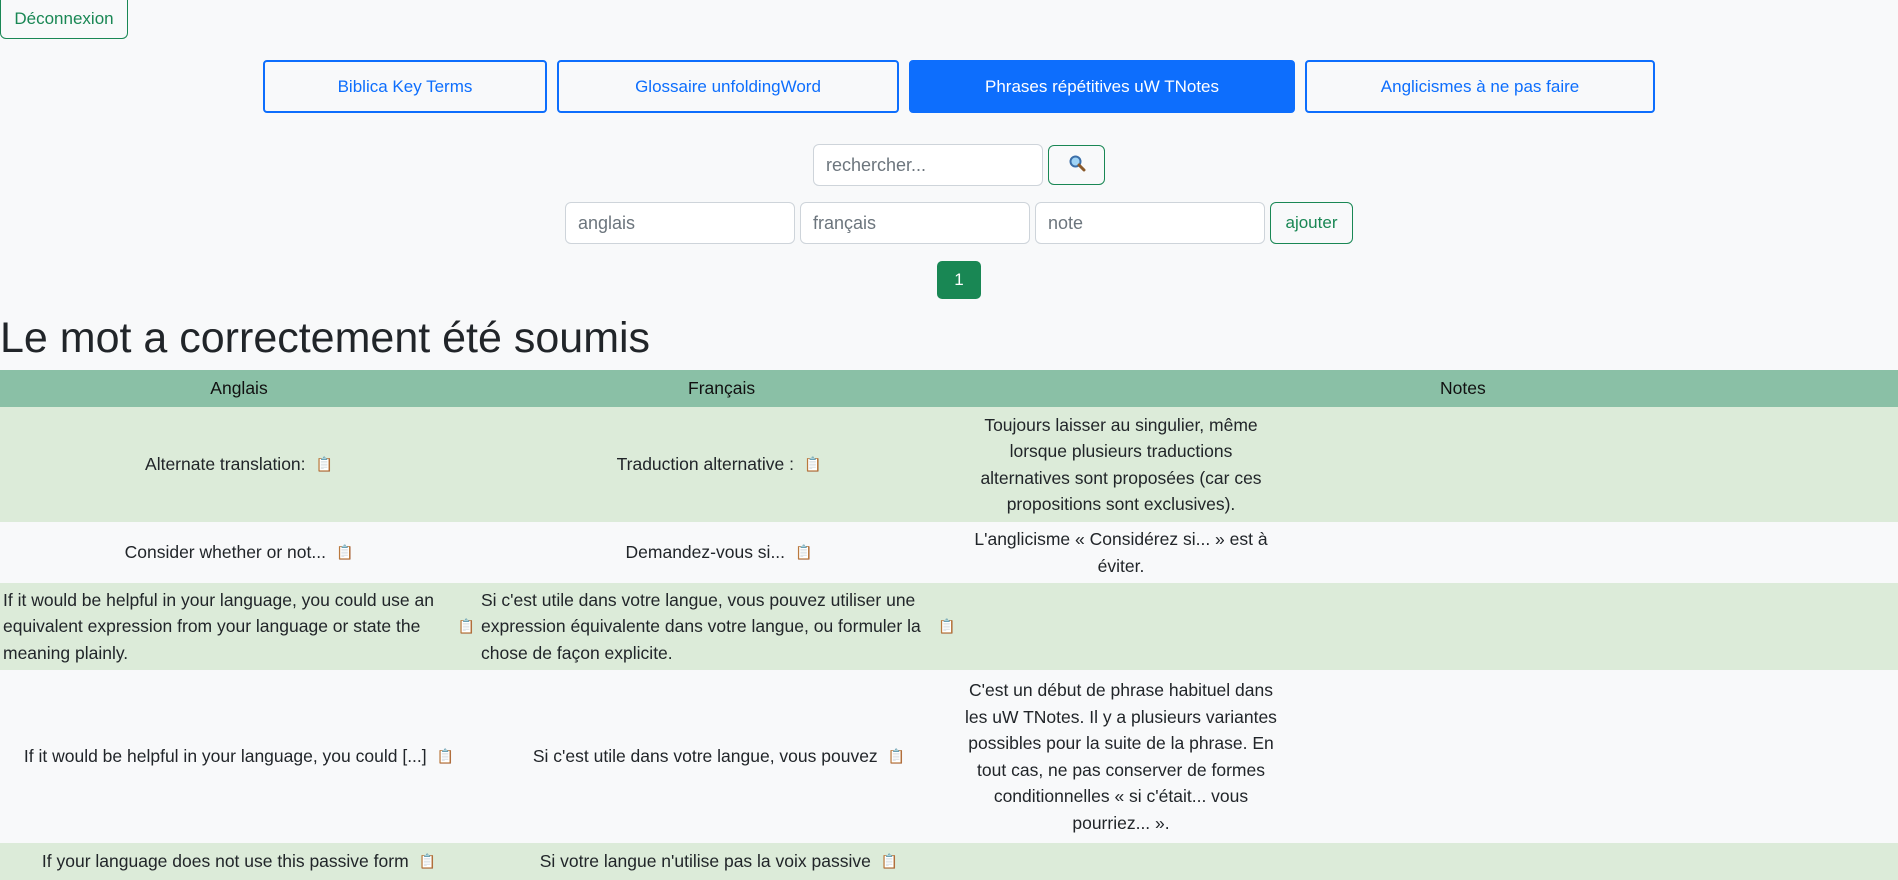  Describe the element at coordinates (239, 388) in the screenshot. I see `header-english: Anglais` at that location.